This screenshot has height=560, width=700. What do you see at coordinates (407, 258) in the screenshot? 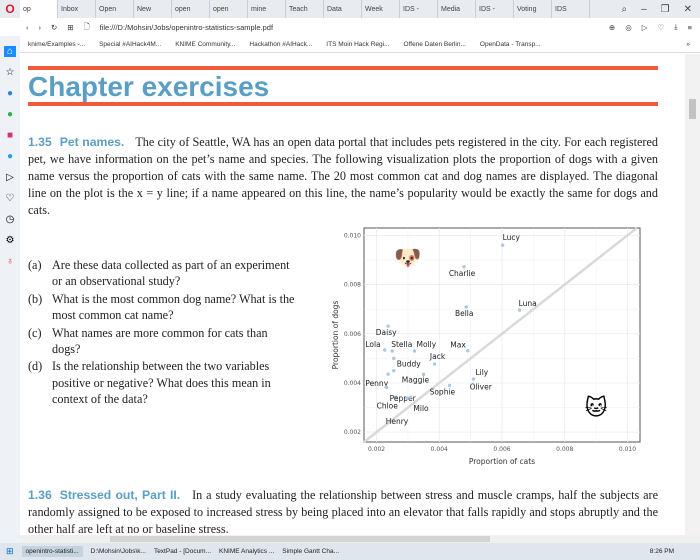
I see `dog-face-icon: 🐶` at bounding box center [407, 258].